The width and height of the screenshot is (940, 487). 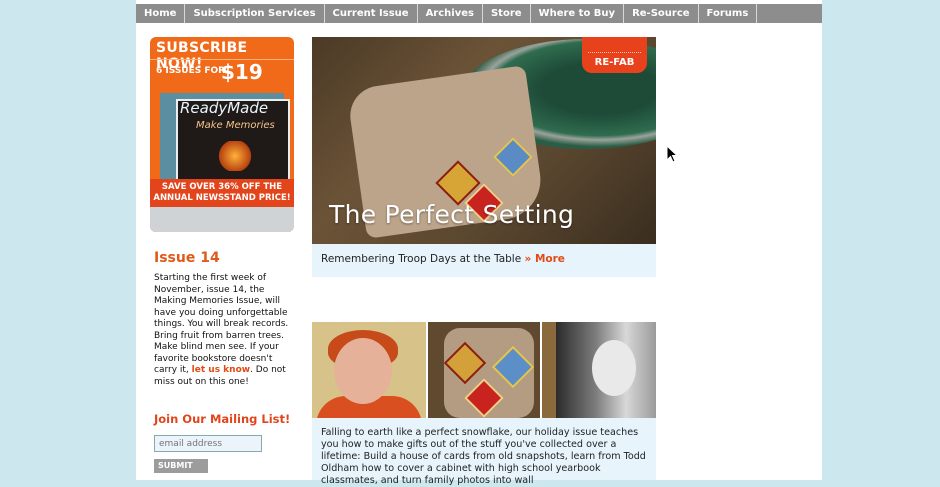 I want to click on more-link: » More, so click(x=545, y=259).